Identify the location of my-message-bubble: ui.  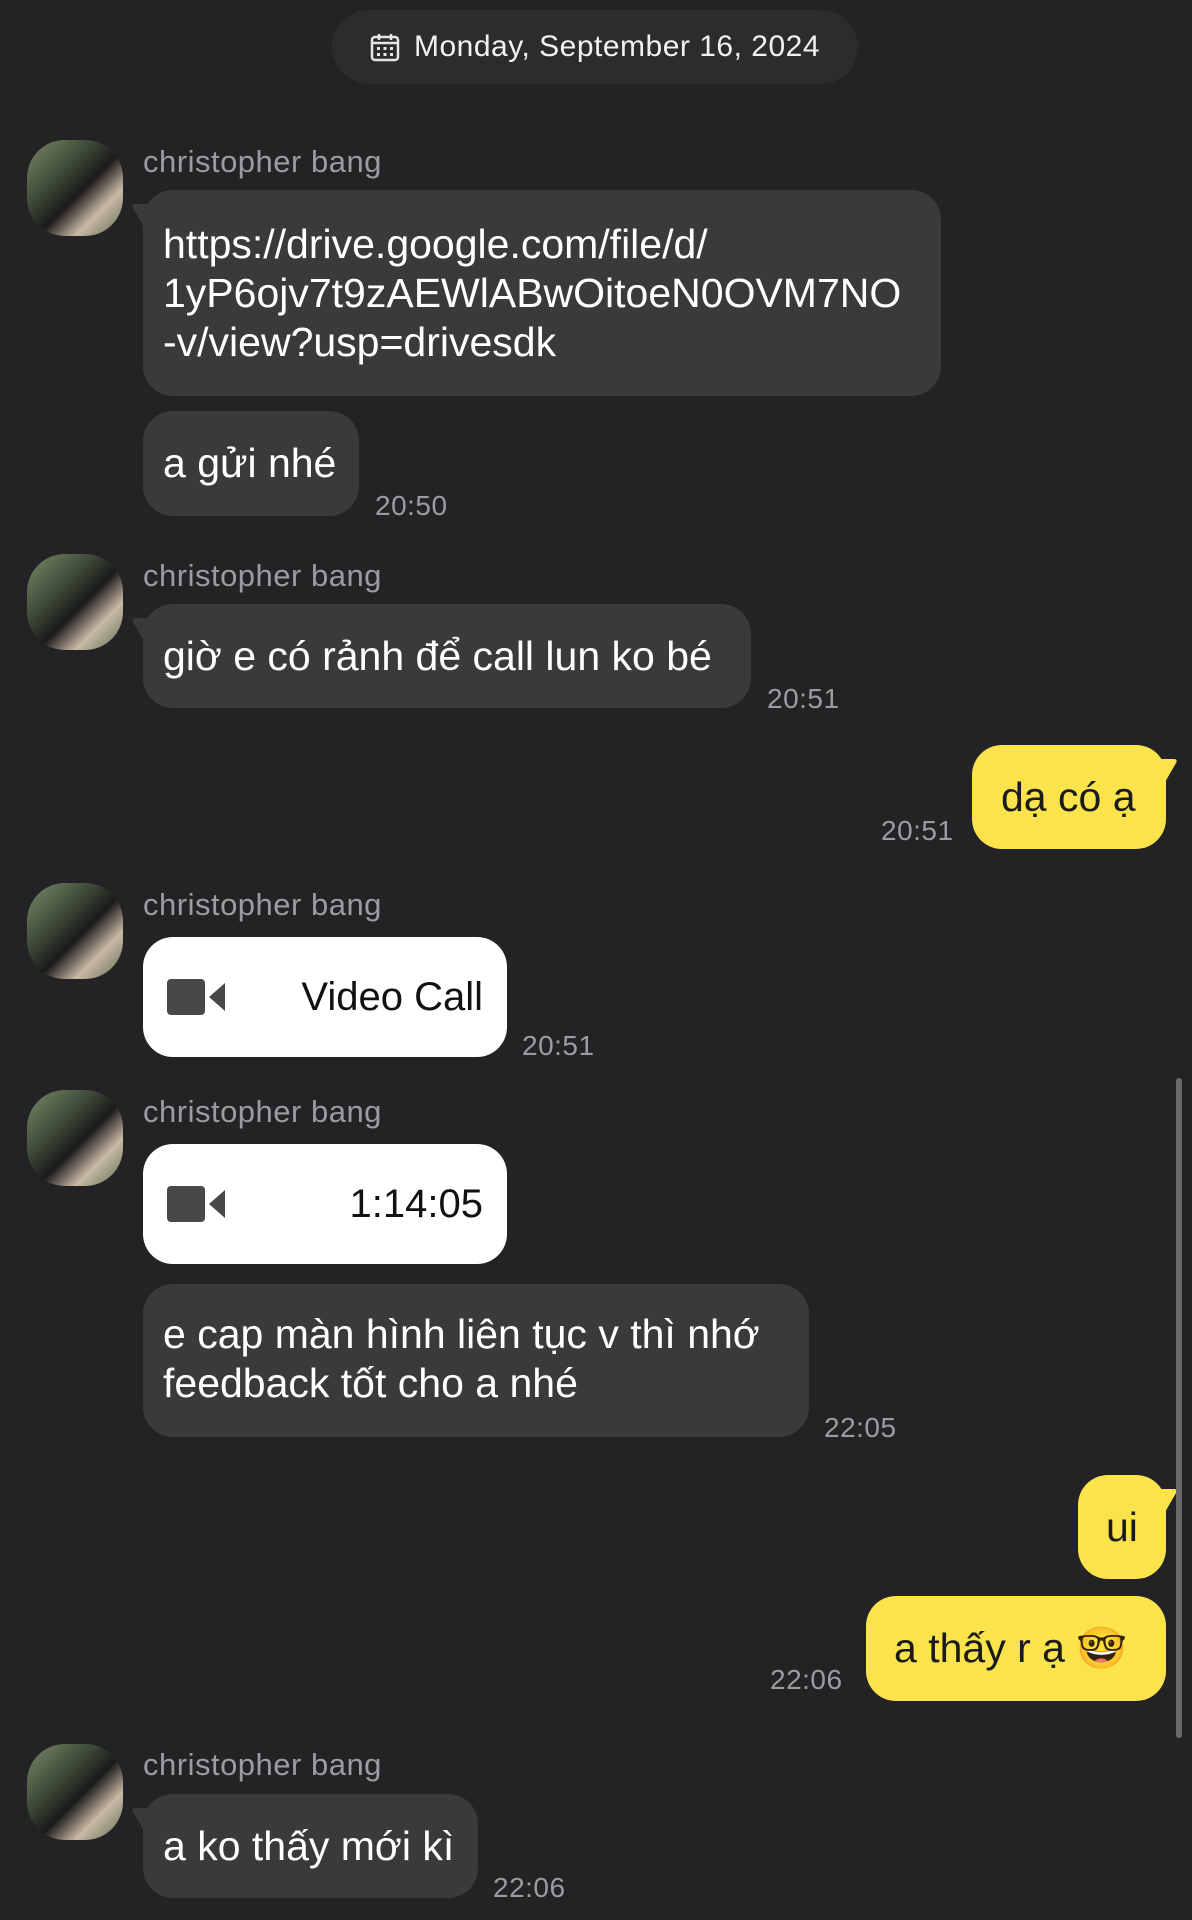
(1122, 1527).